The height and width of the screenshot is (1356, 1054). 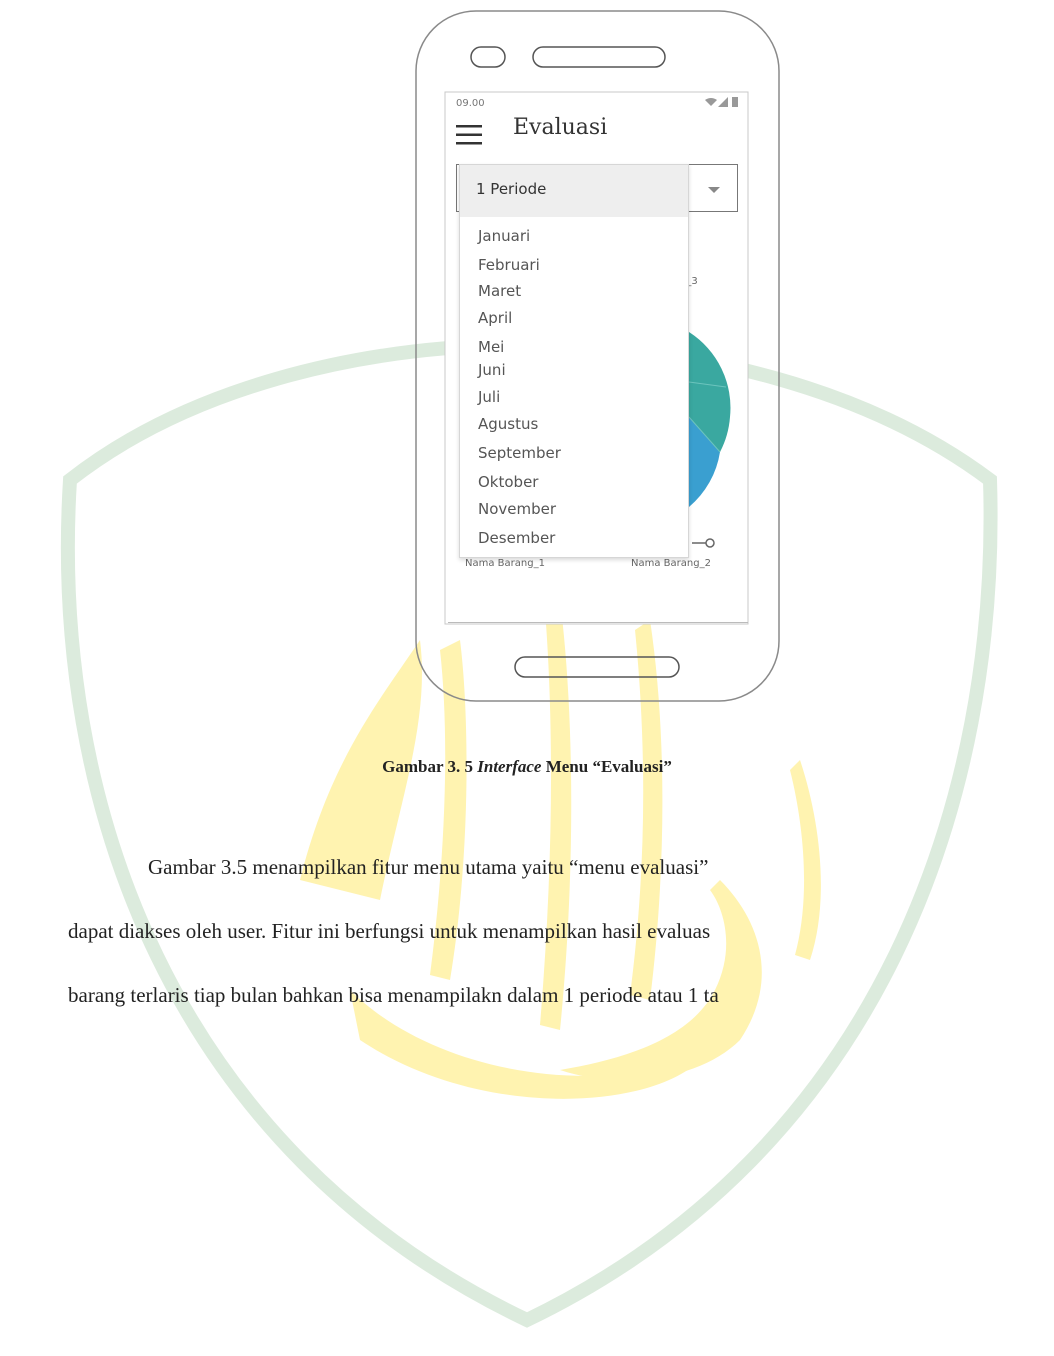 What do you see at coordinates (599, 57) in the screenshot?
I see `phone-speaker` at bounding box center [599, 57].